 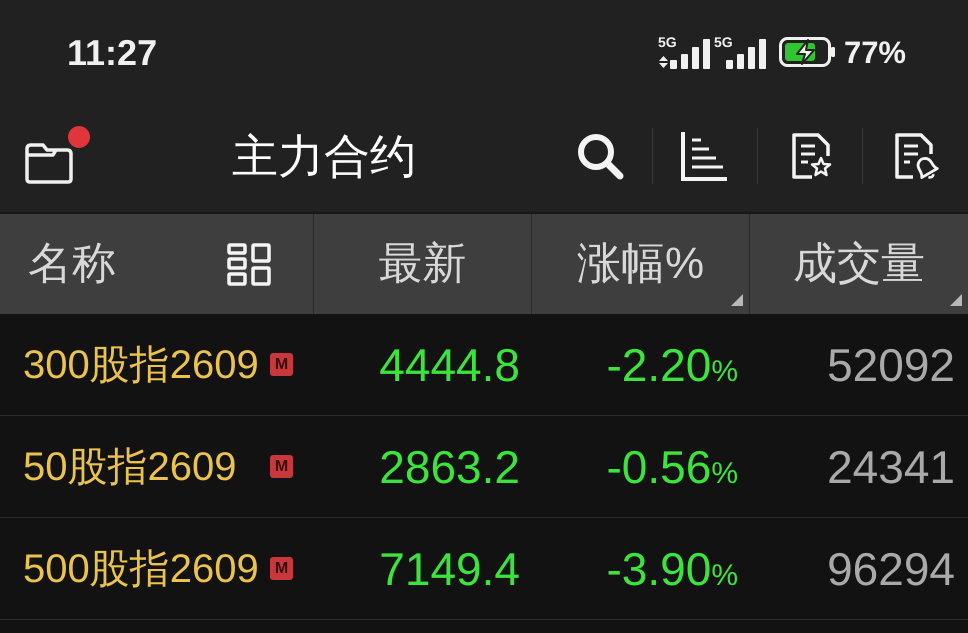 I want to click on trade-volume: 96294, so click(x=891, y=569).